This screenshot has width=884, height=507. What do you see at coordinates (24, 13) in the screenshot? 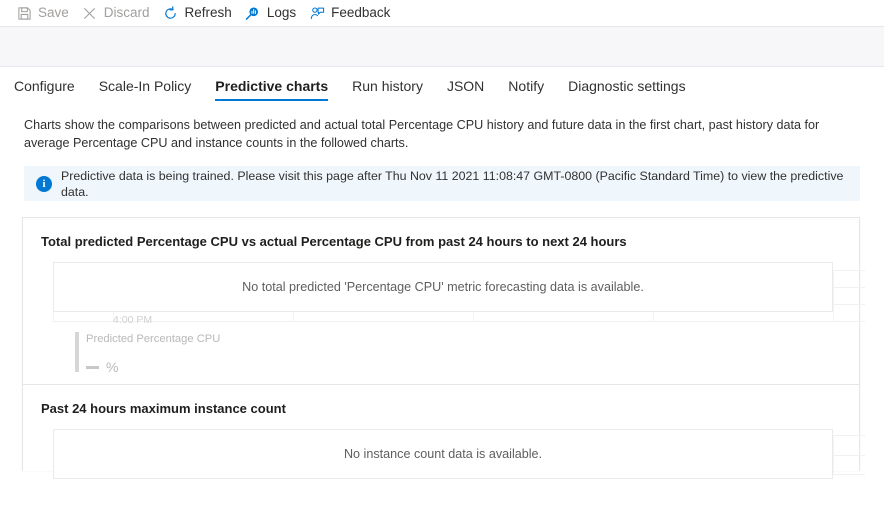
I see `save-icon` at bounding box center [24, 13].